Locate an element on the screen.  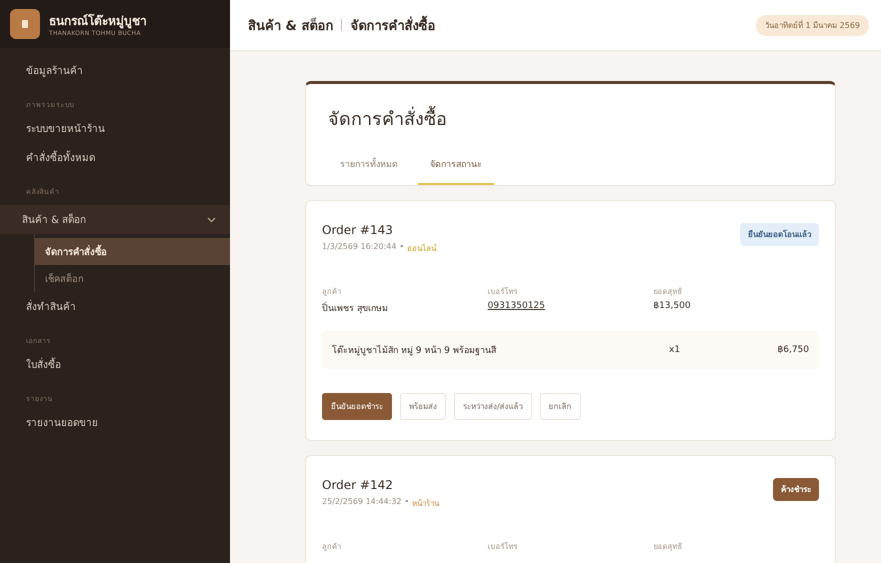
sidebar-item: ข้อมูลร้านค้า is located at coordinates (112, 70).